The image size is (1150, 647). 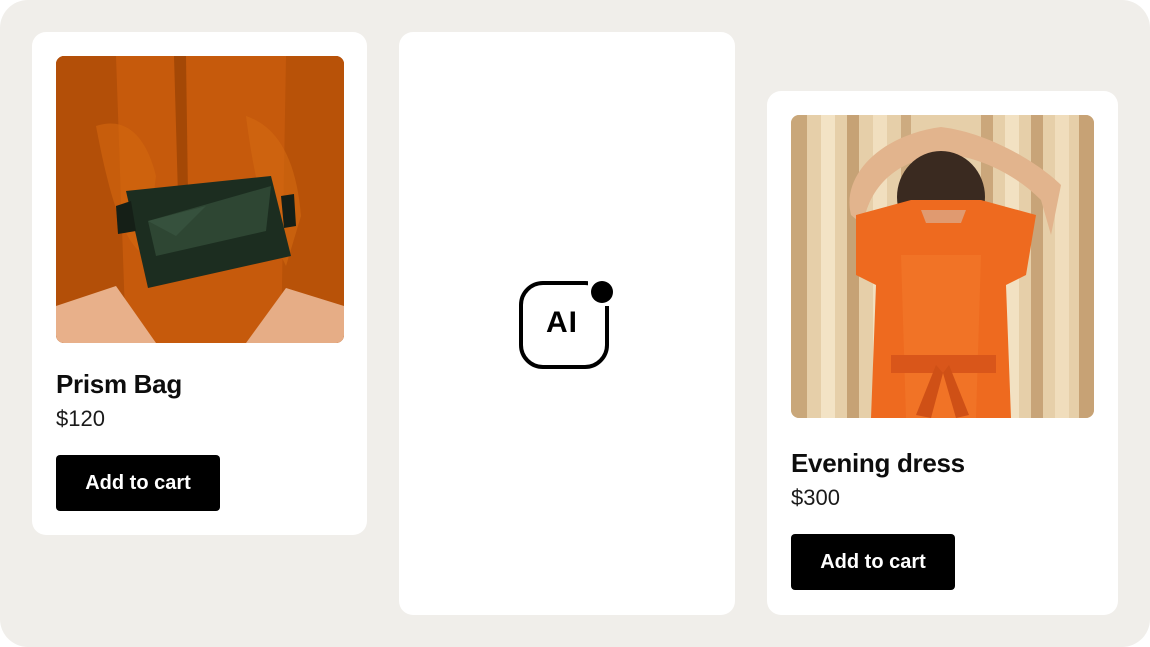 I want to click on product-image-evening-dress, so click(x=942, y=266).